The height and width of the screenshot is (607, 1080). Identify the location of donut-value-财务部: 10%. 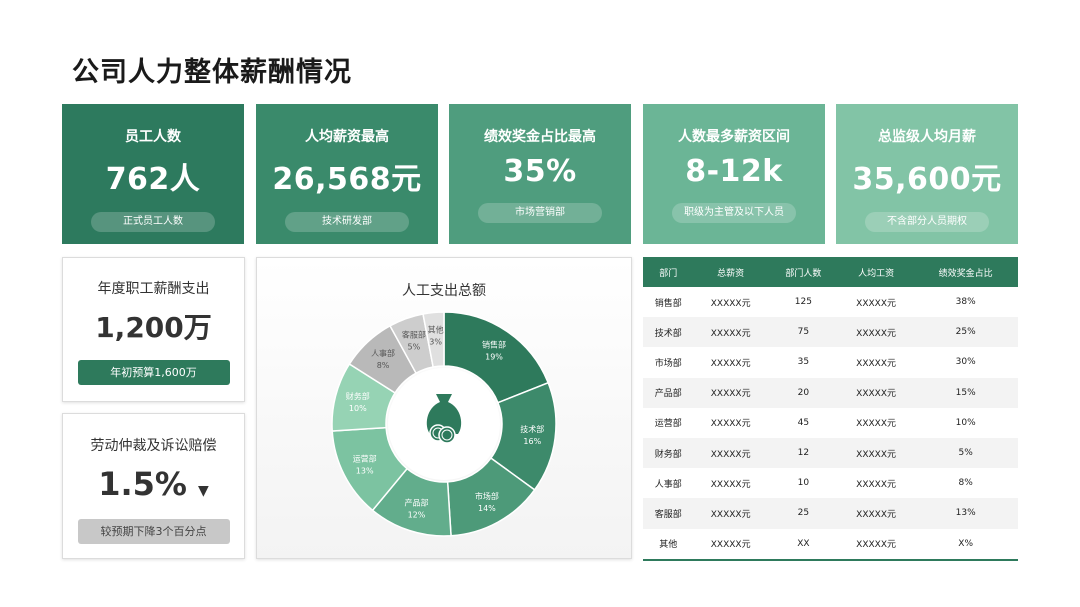
(358, 408).